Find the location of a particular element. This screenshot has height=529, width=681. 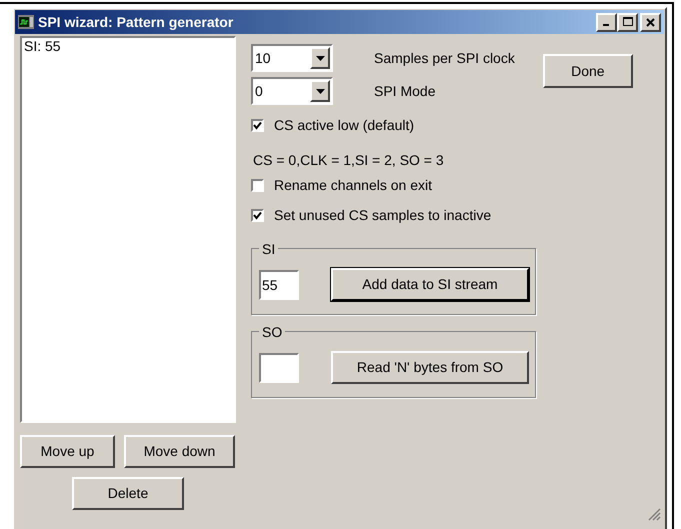

spi-mode-dropdown: 0 is located at coordinates (292, 91).